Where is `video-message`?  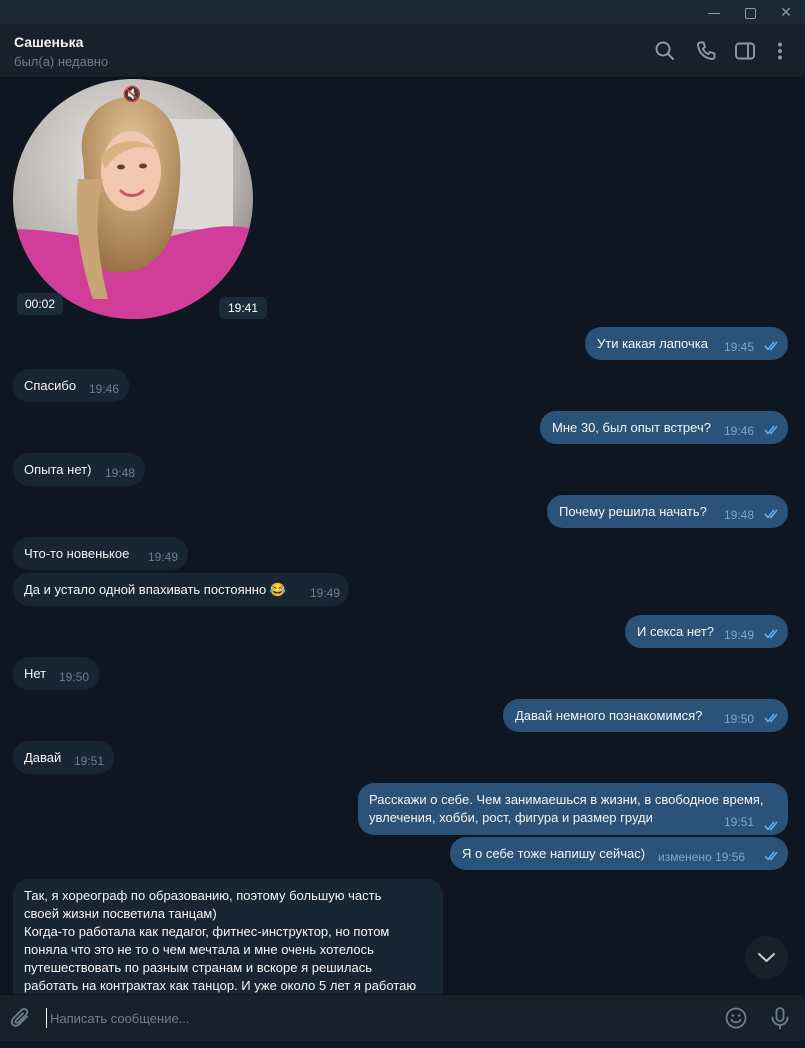 video-message is located at coordinates (133, 199).